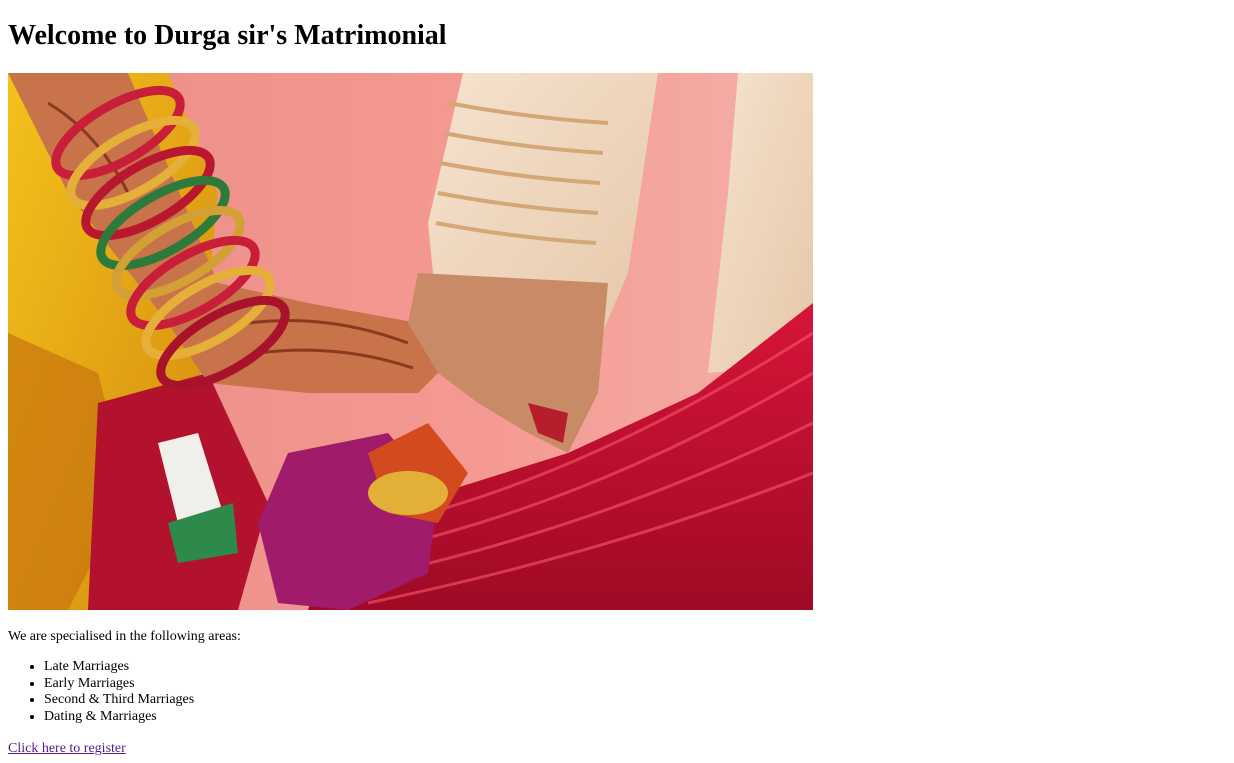 The width and height of the screenshot is (1234, 763). Describe the element at coordinates (227, 35) in the screenshot. I see `page-title: Welcome to Durga sir's Matrimonial` at that location.